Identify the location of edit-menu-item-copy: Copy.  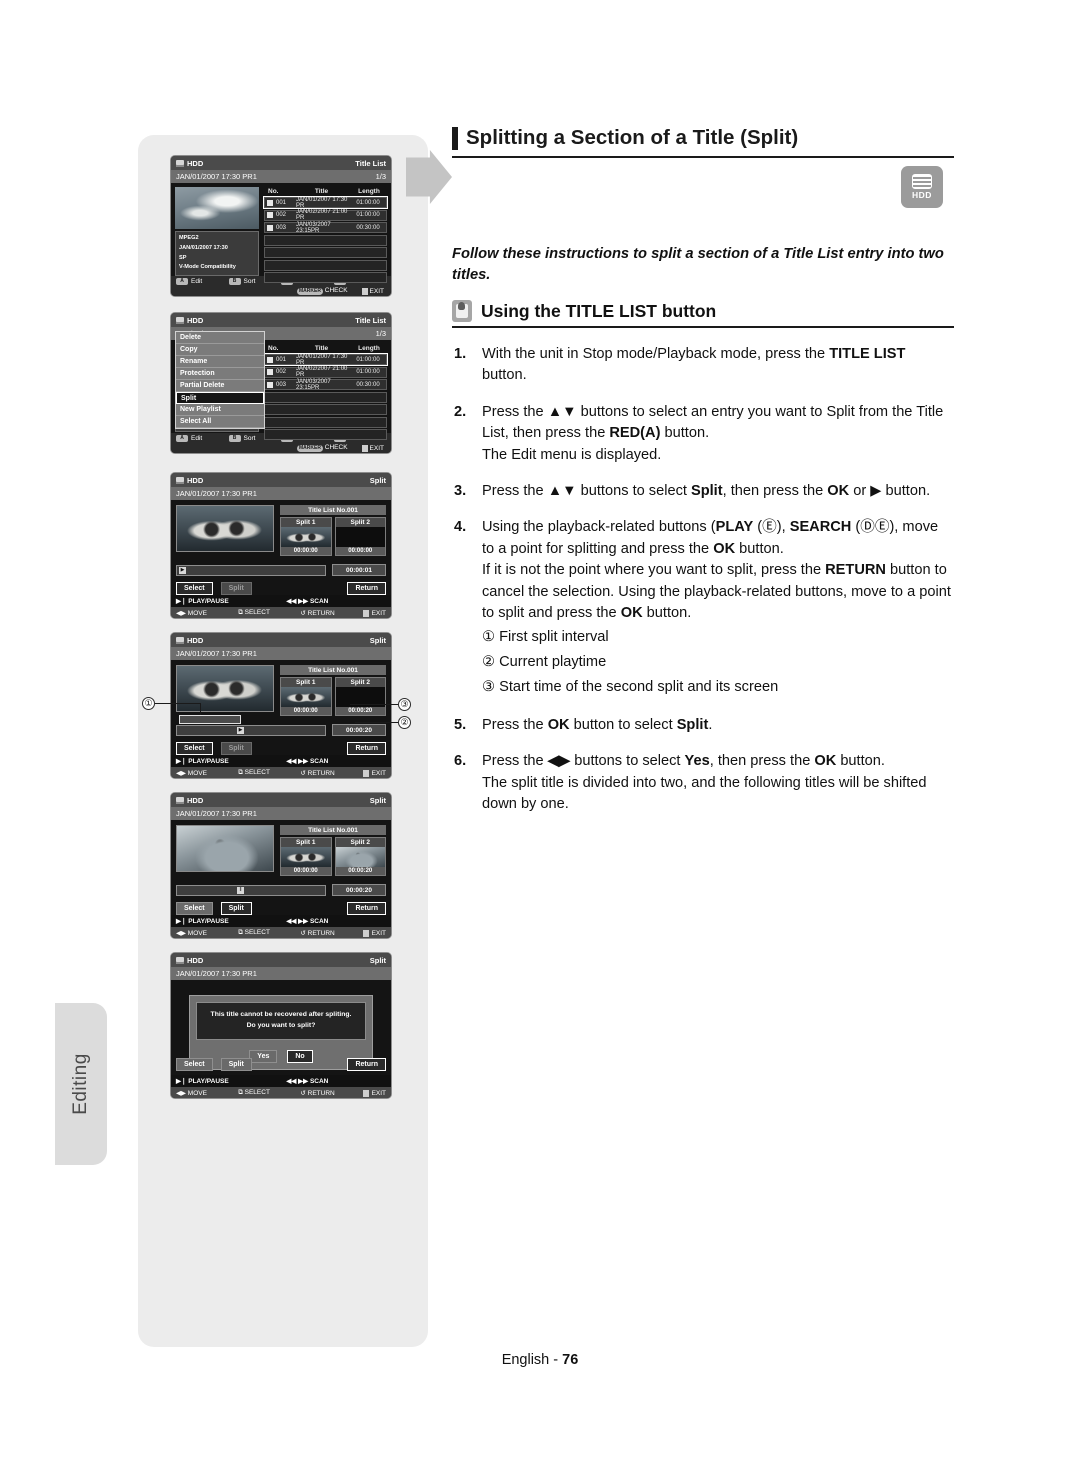
(220, 350).